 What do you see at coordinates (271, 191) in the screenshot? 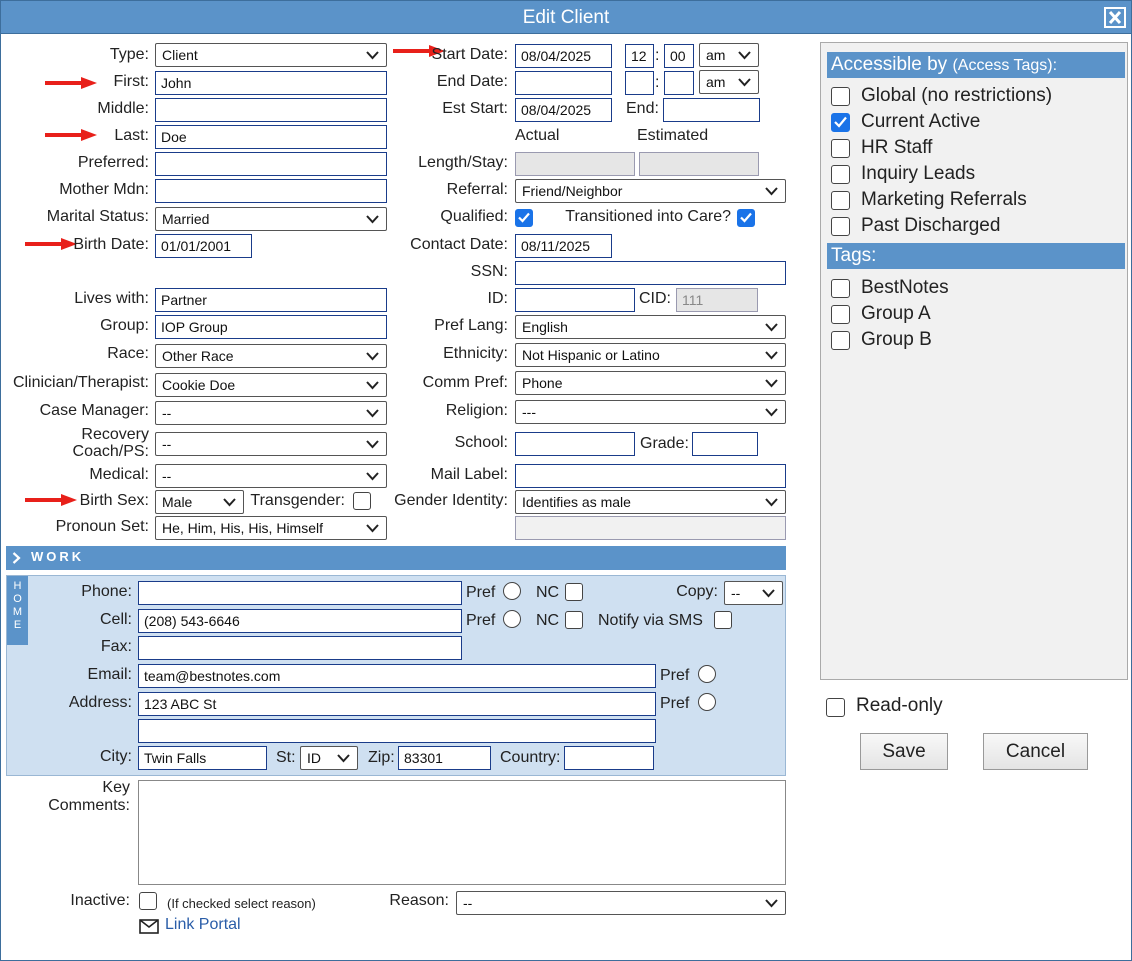
I see `mother-maiden-input` at bounding box center [271, 191].